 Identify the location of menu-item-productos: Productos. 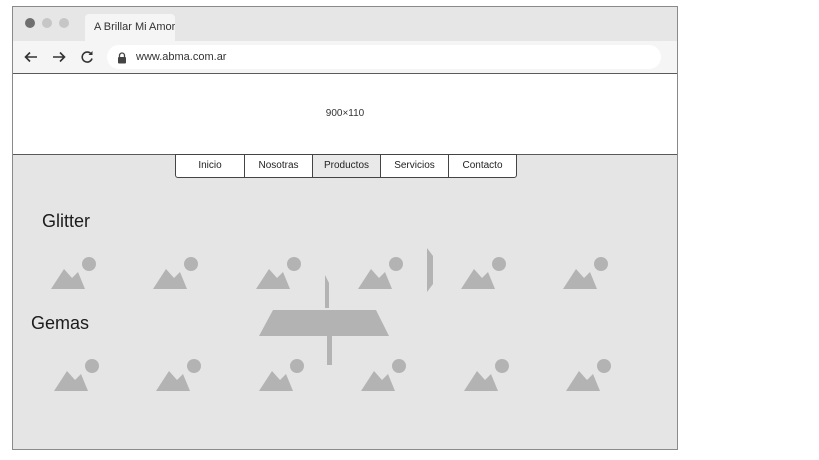
(346, 166).